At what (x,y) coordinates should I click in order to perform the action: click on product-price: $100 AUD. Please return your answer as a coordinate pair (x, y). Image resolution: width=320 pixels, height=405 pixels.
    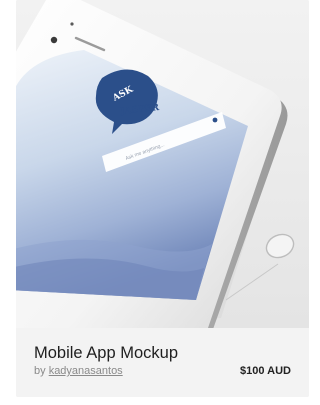
    Looking at the image, I should click on (265, 371).